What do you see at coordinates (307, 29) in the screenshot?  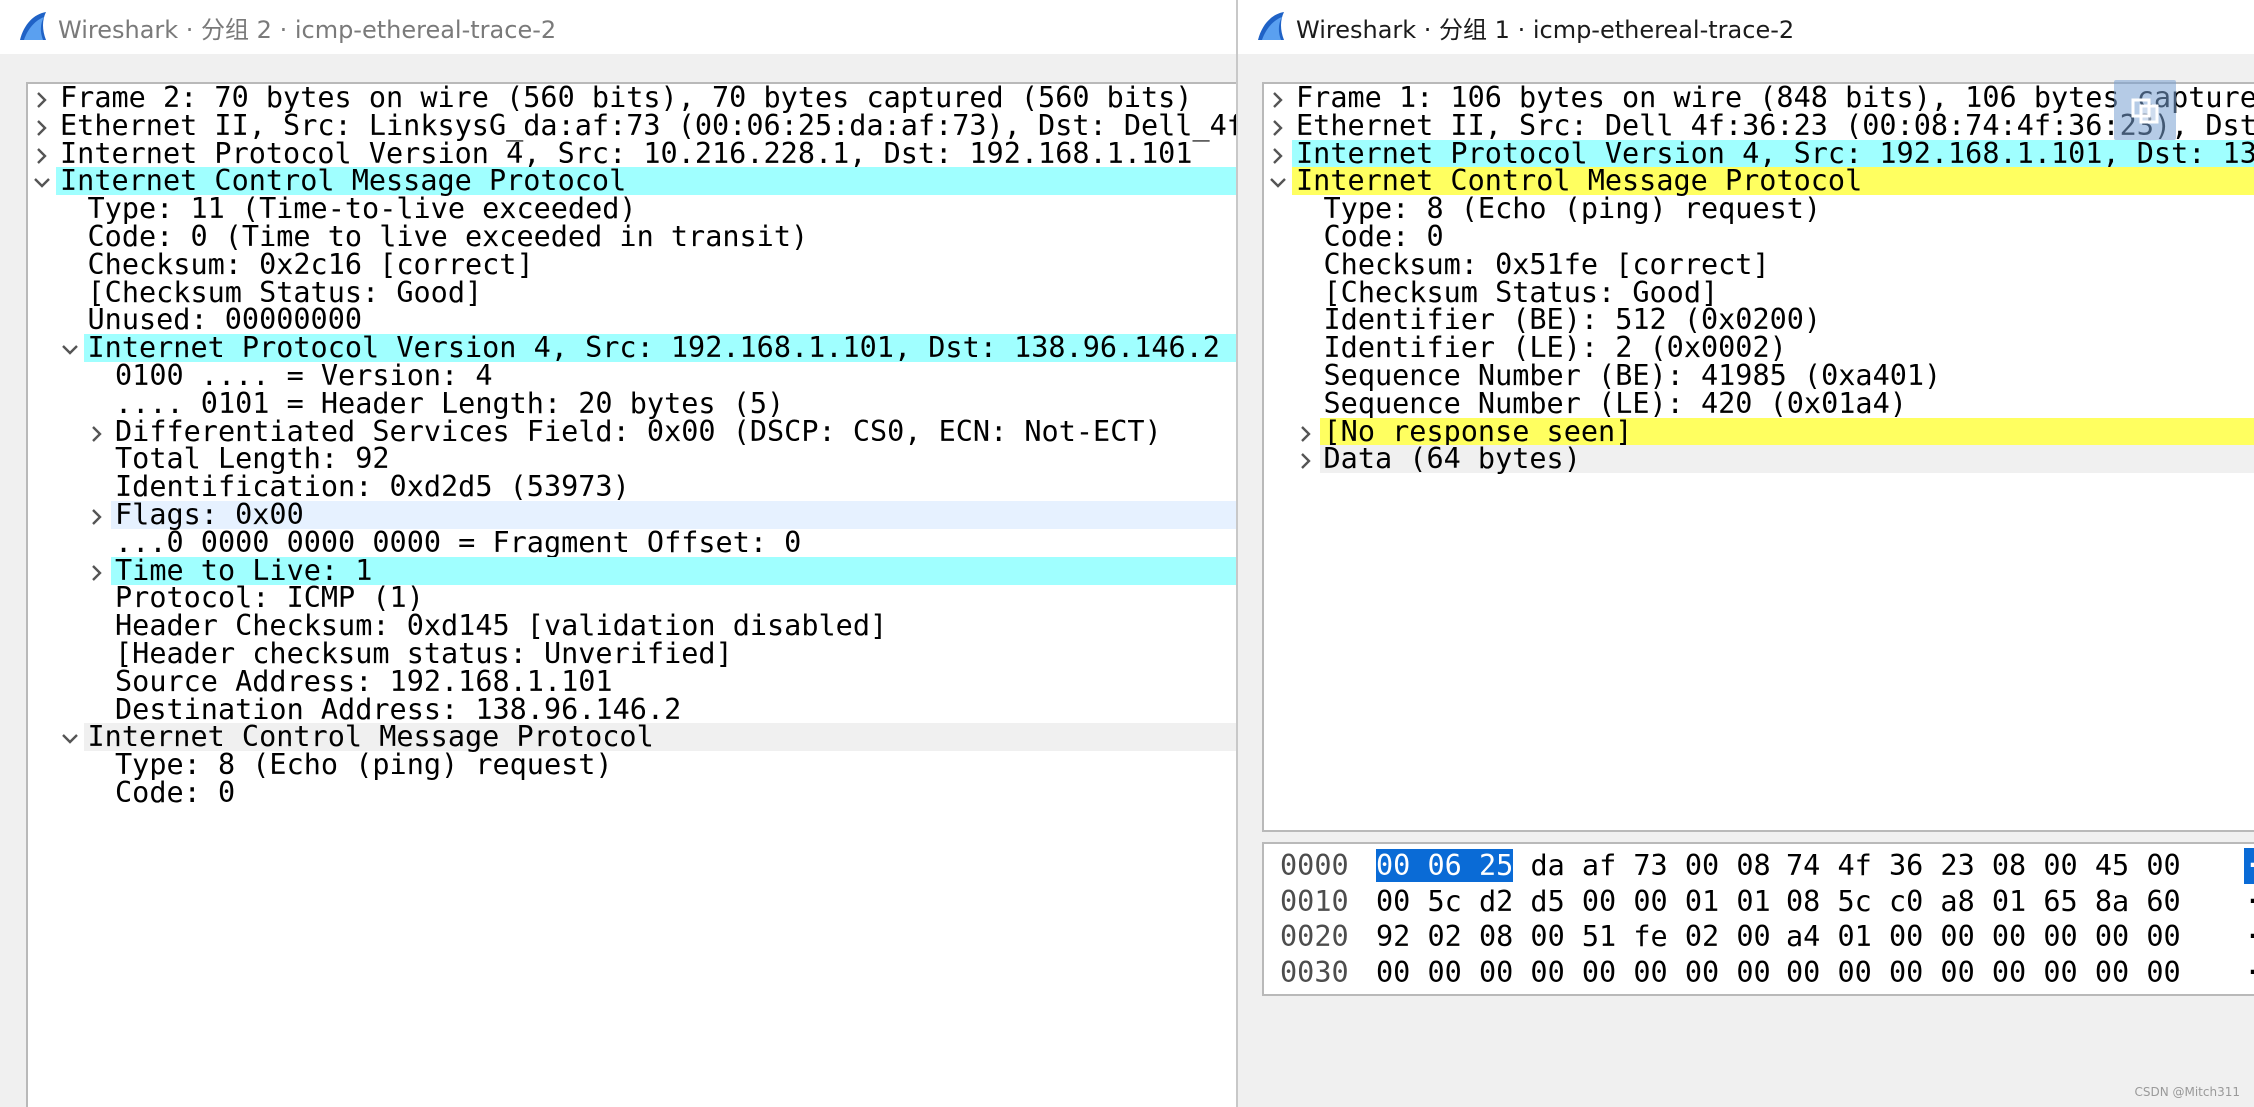 I see `left-window-title: Wireshark · 分组 2 · icmp-ethereal-trace-2` at bounding box center [307, 29].